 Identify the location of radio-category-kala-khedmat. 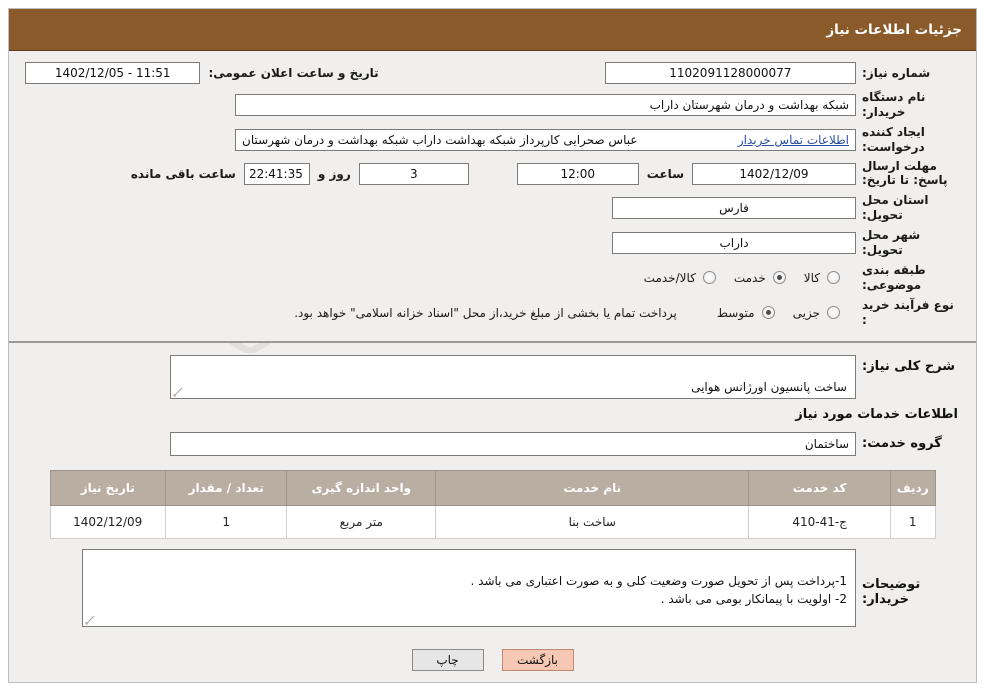
(709, 278).